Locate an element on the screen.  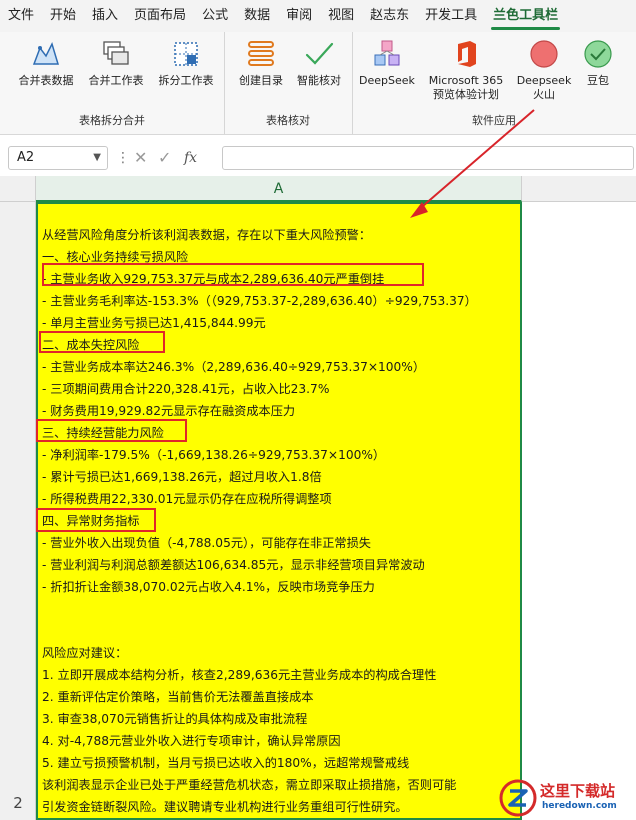
merge-sheets-button: 合并工作表 is located at coordinates (116, 63).